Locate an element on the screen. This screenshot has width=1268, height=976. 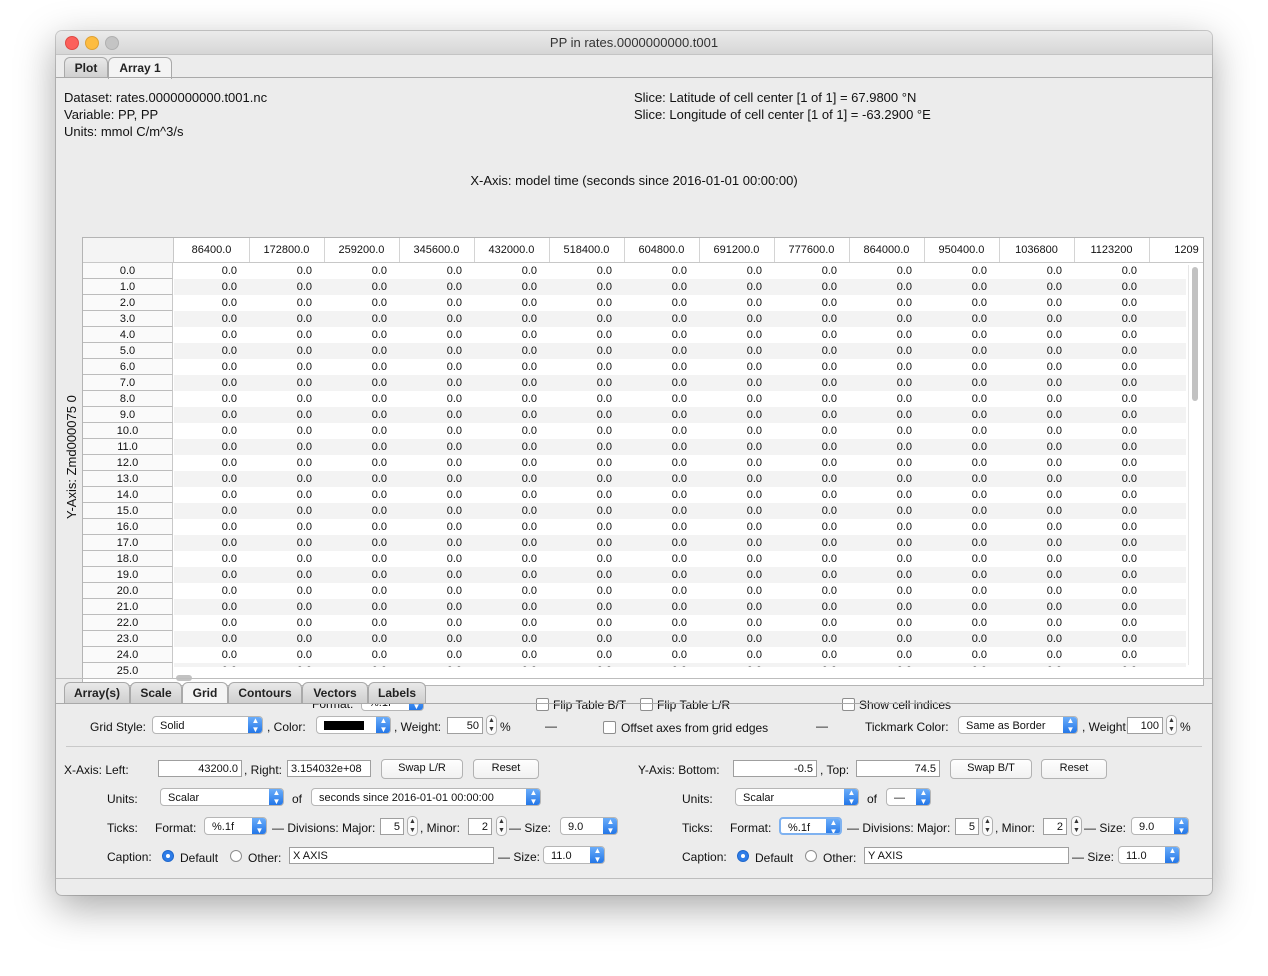
row-header: 25.0 is located at coordinates (128, 671).